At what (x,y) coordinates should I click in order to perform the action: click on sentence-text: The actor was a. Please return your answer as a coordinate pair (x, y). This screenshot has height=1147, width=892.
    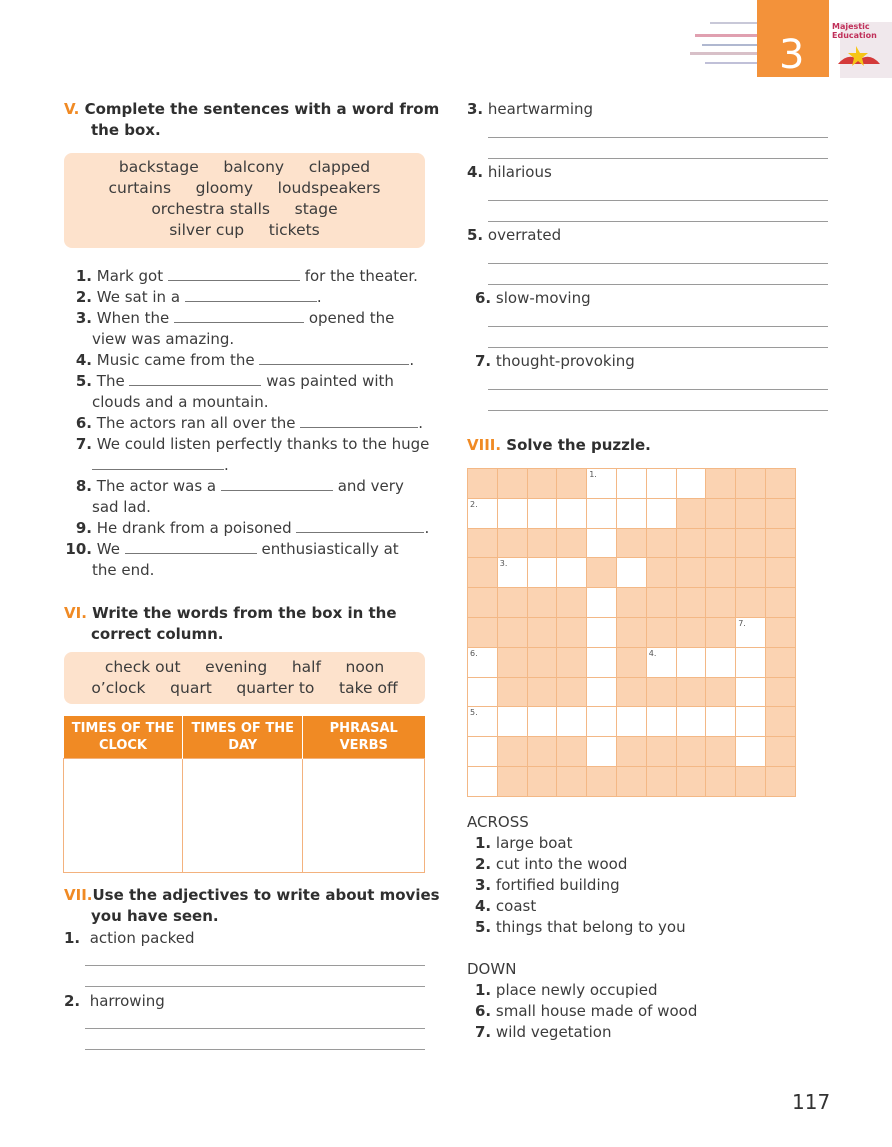
    Looking at the image, I should click on (156, 486).